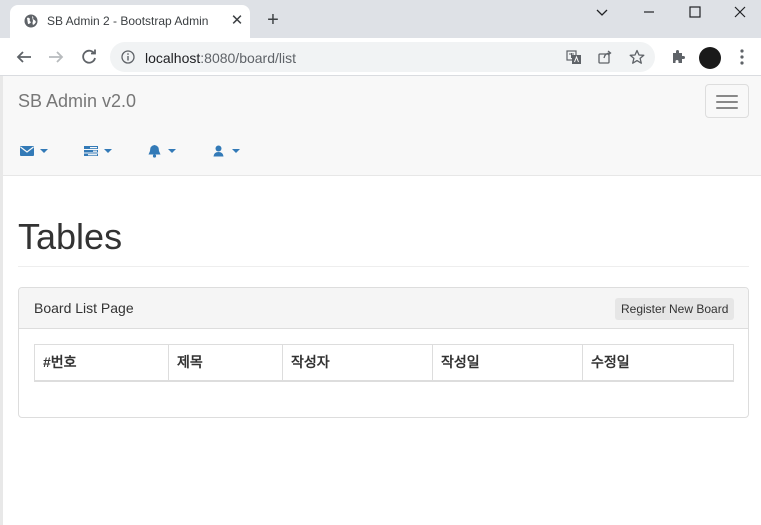  I want to click on panel-heading: Board List Page Register New Board, so click(383, 308).